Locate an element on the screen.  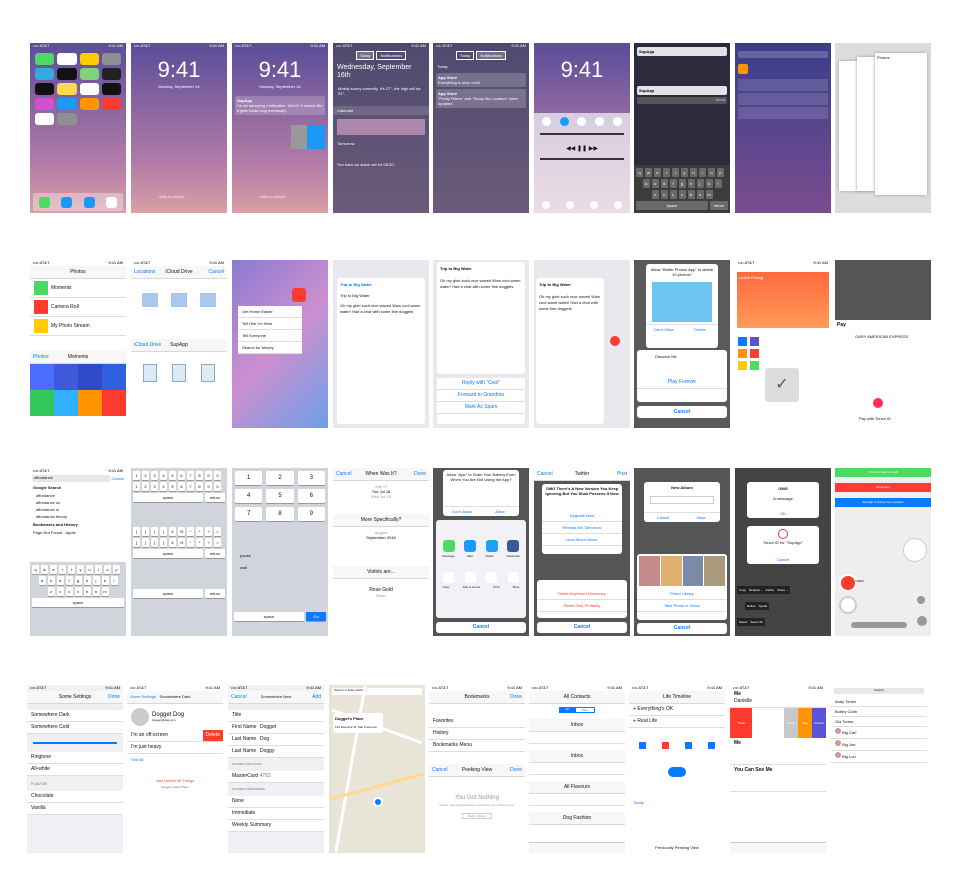
stocks-app-icon is located at coordinates (111, 89).